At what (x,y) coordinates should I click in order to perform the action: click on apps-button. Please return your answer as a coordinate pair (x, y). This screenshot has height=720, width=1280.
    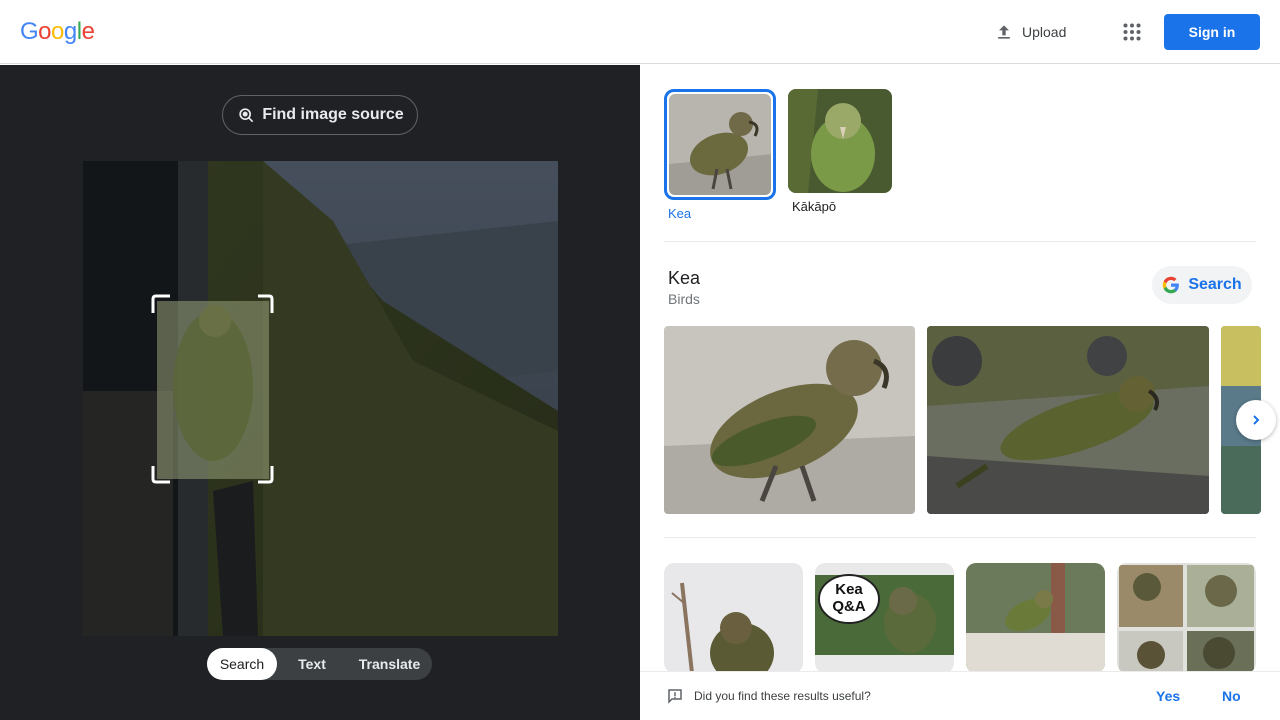
    Looking at the image, I should click on (1132, 32).